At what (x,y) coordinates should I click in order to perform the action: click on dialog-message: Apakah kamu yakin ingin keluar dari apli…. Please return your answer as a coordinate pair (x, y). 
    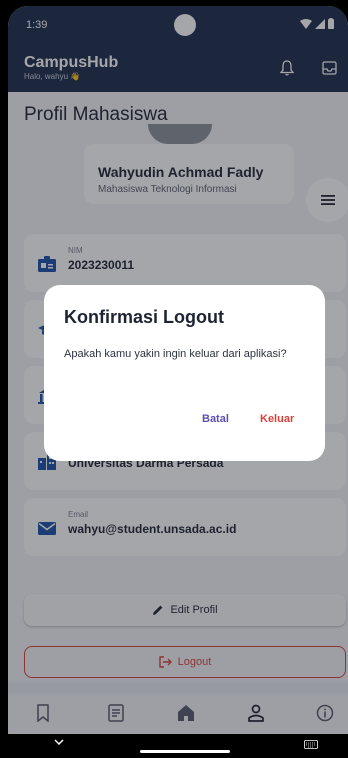
    Looking at the image, I should click on (175, 354).